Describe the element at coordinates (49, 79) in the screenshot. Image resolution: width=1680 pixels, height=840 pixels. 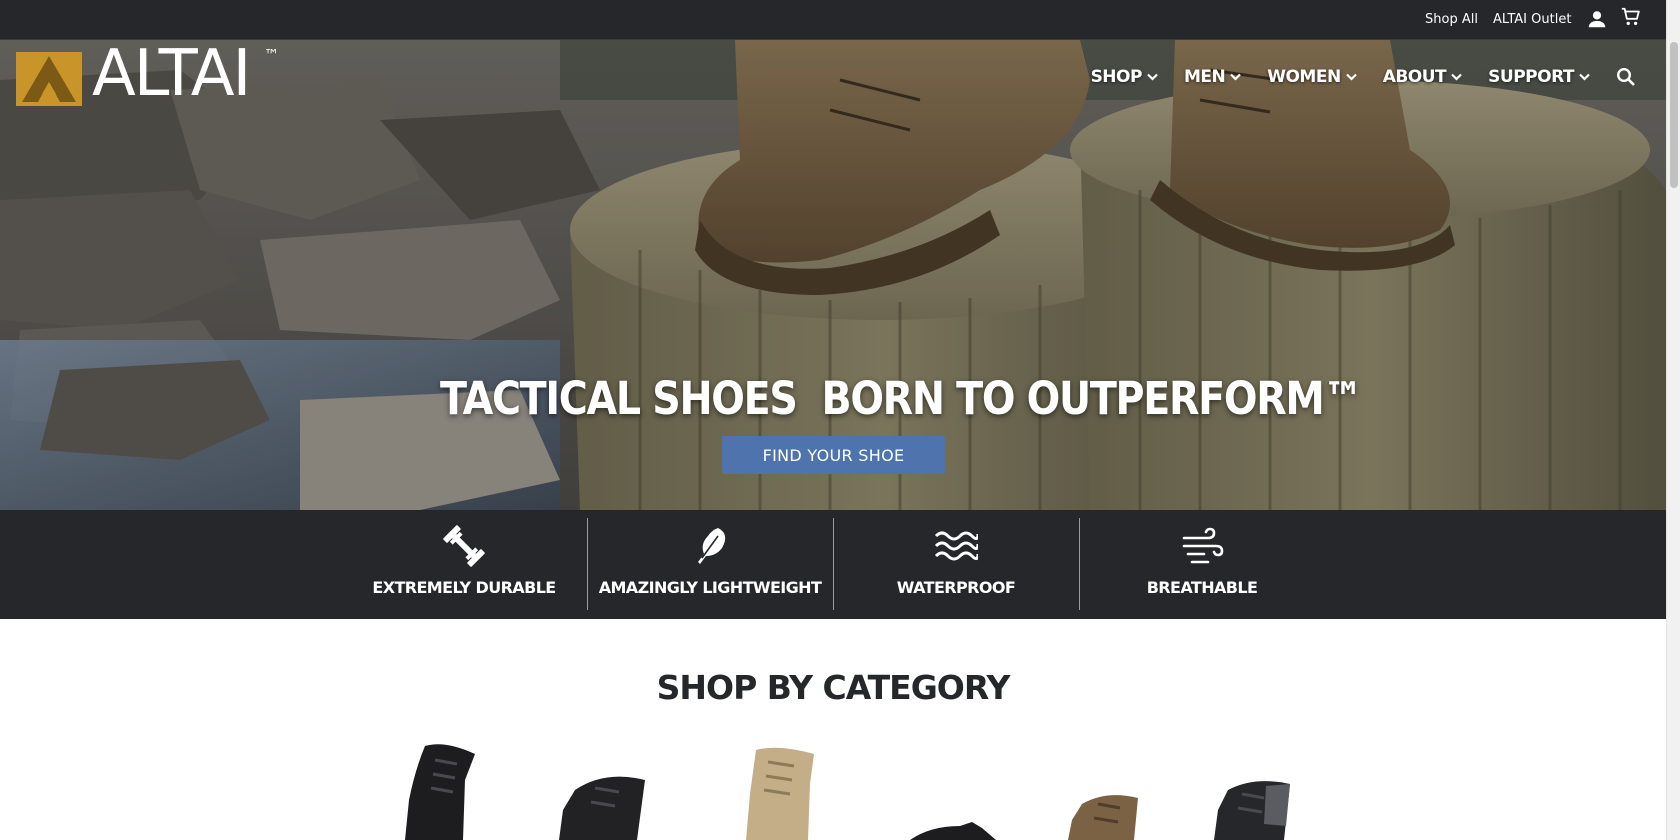
I see `logo-mark-icon` at that location.